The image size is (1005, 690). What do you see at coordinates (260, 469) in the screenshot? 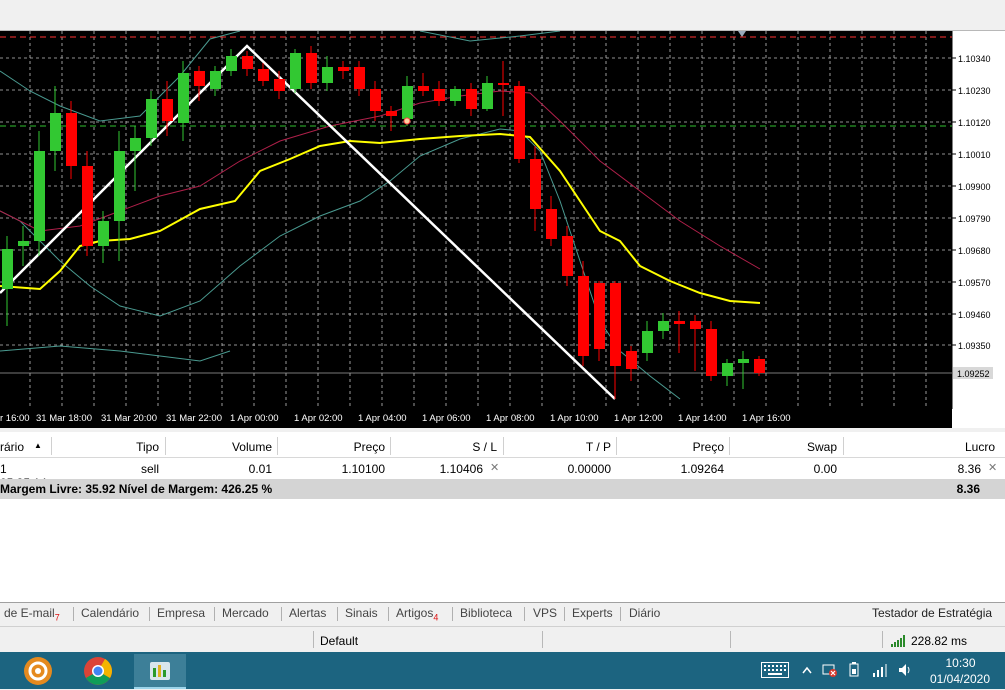
I see `cell-volume: 0.01` at bounding box center [260, 469].